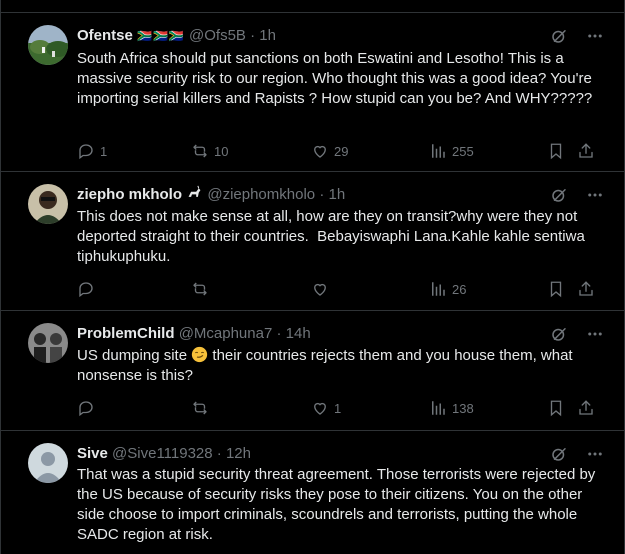 The image size is (625, 554). I want to click on handle: @ziephomkholo, so click(261, 194).